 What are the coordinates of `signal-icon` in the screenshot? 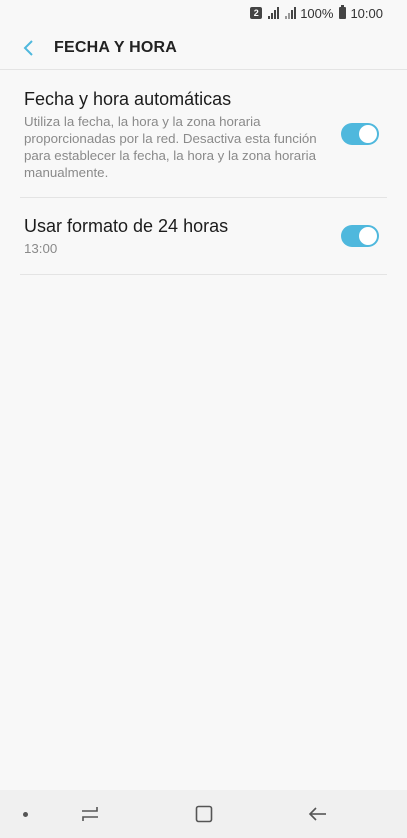 It's located at (274, 13).